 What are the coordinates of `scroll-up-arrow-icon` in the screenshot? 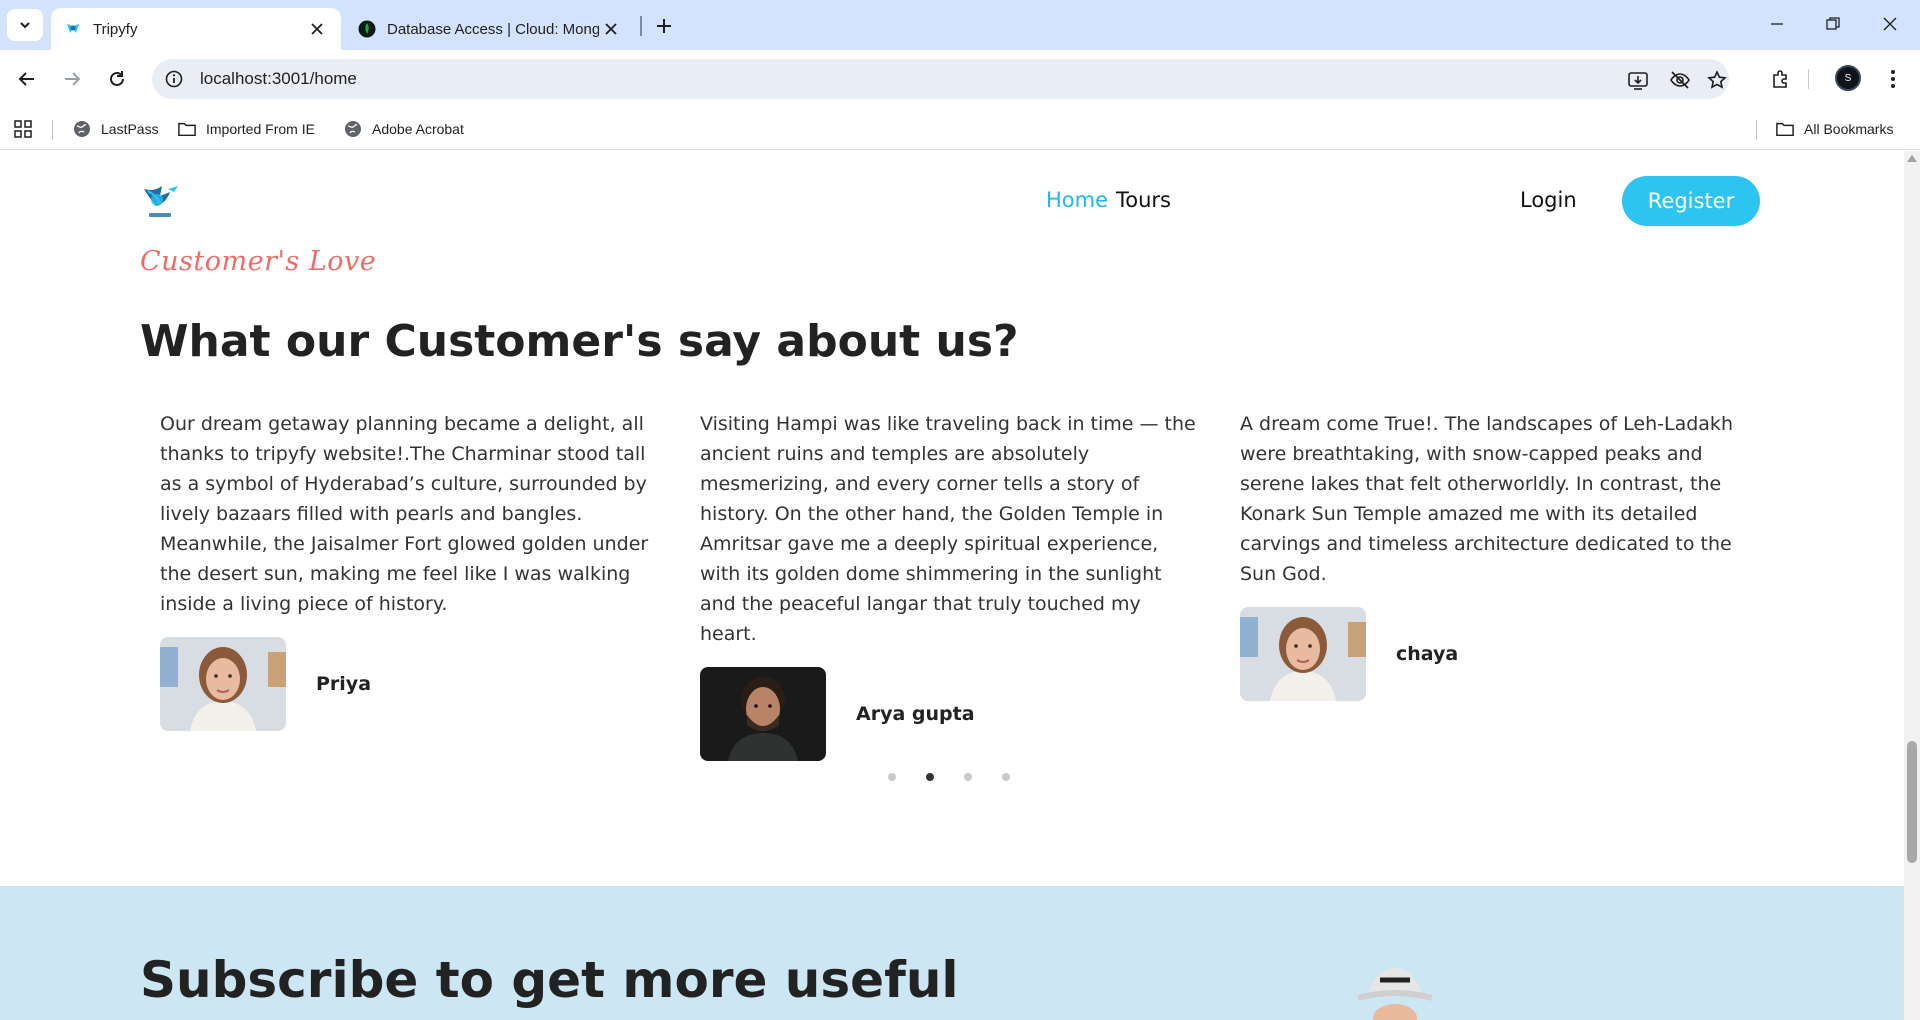 It's located at (1912, 158).